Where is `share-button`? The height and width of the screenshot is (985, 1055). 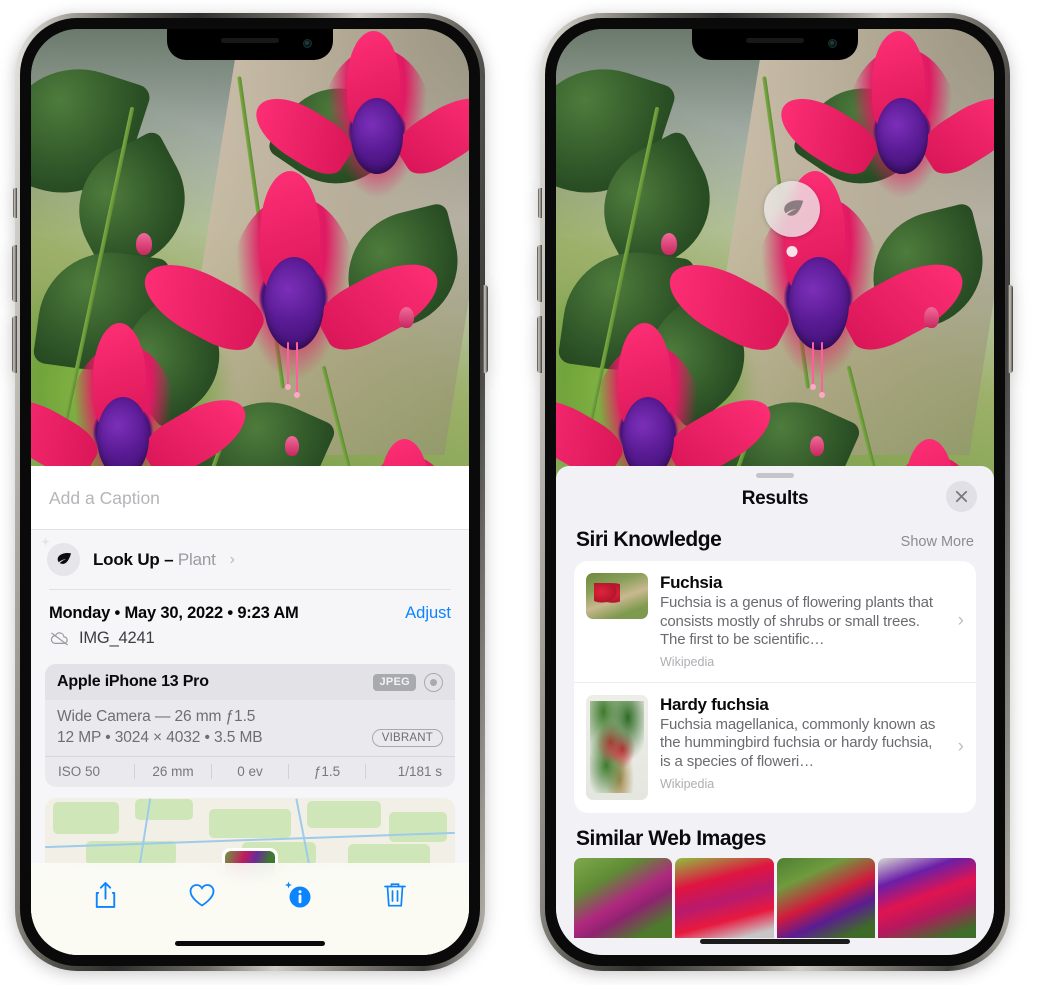 share-button is located at coordinates (105, 895).